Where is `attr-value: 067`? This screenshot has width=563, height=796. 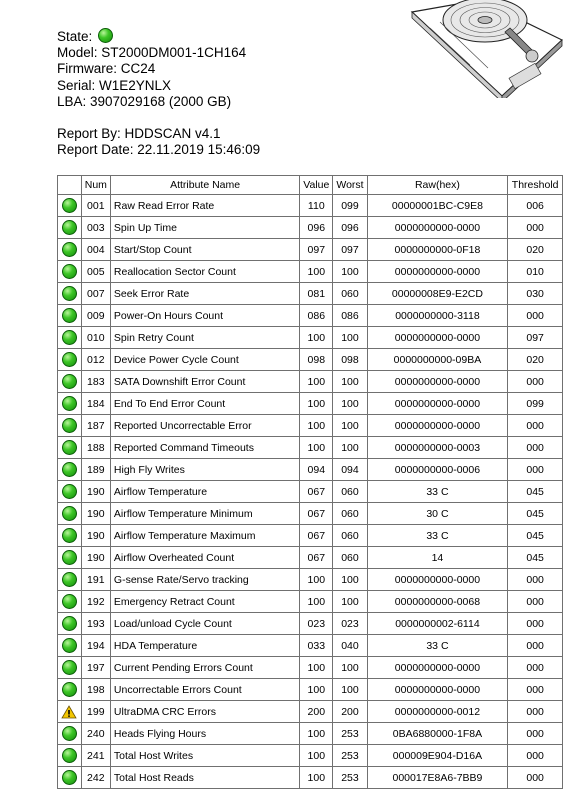
attr-value: 067 is located at coordinates (316, 513).